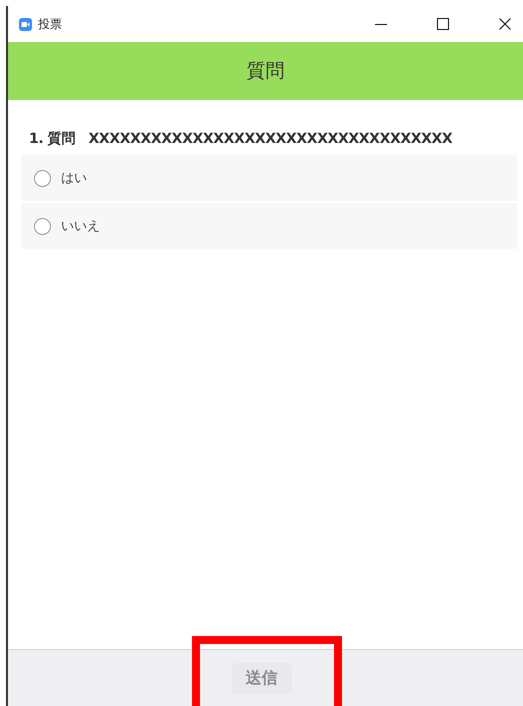  Describe the element at coordinates (241, 139) in the screenshot. I see `question-text: 1. 質問 XXXXXXXXXXXXXXXXXXXXXXXXXXXXXXXXXXX` at that location.